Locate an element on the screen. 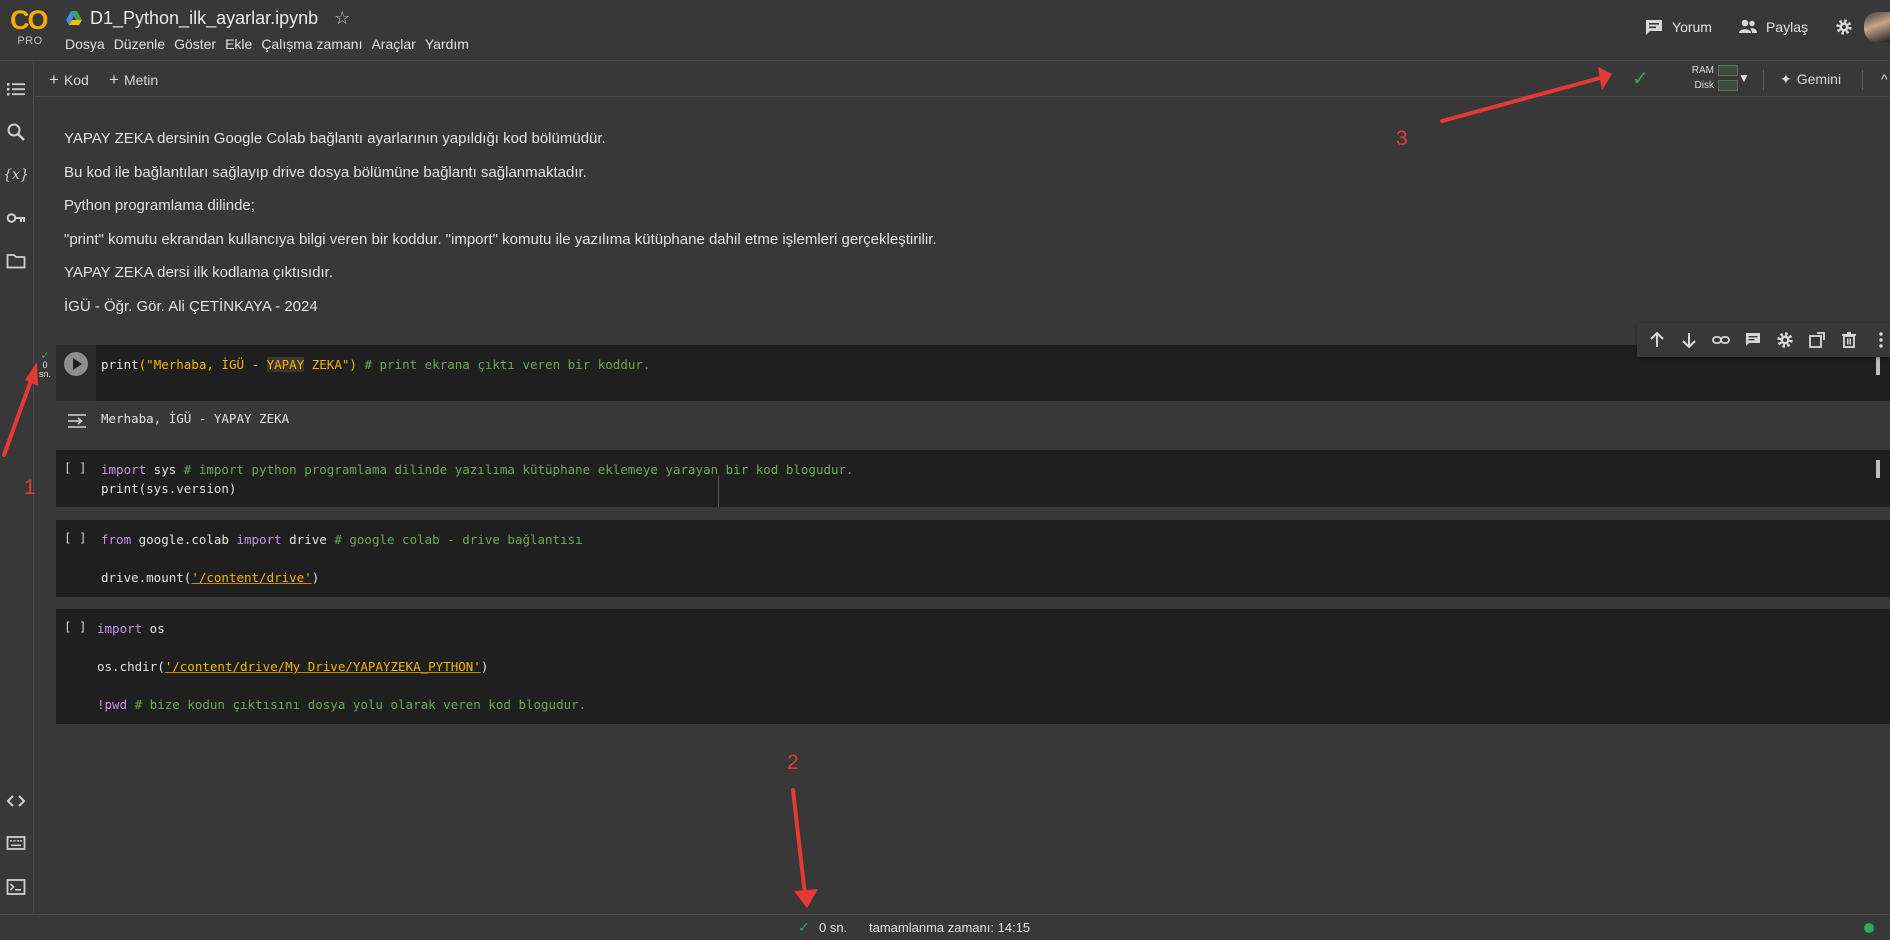 The image size is (1890, 940). sparkle-icon: ✦ is located at coordinates (1786, 79).